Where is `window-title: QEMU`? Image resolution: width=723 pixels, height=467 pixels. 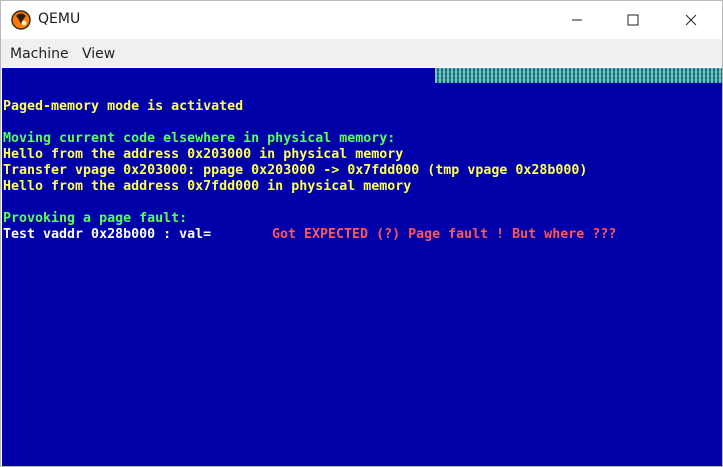
window-title: QEMU is located at coordinates (59, 19).